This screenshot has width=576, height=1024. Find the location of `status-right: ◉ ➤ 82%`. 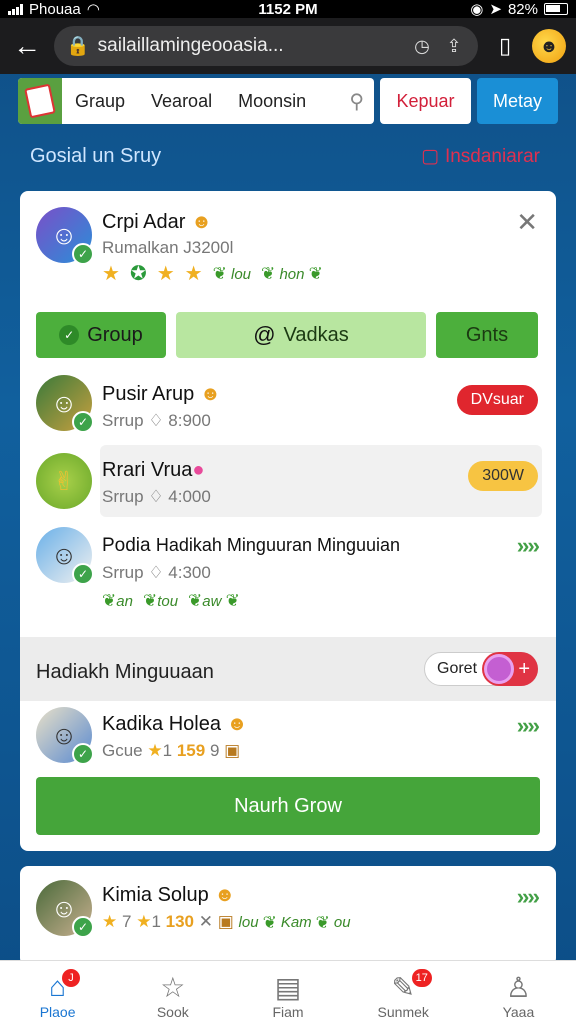

status-right: ◉ ➤ 82% is located at coordinates (468, 9).